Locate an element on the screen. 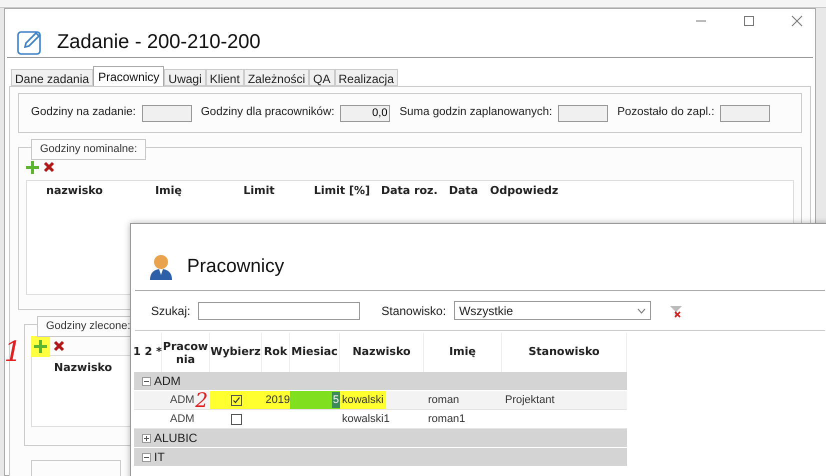  filter-clear-icon is located at coordinates (676, 311).